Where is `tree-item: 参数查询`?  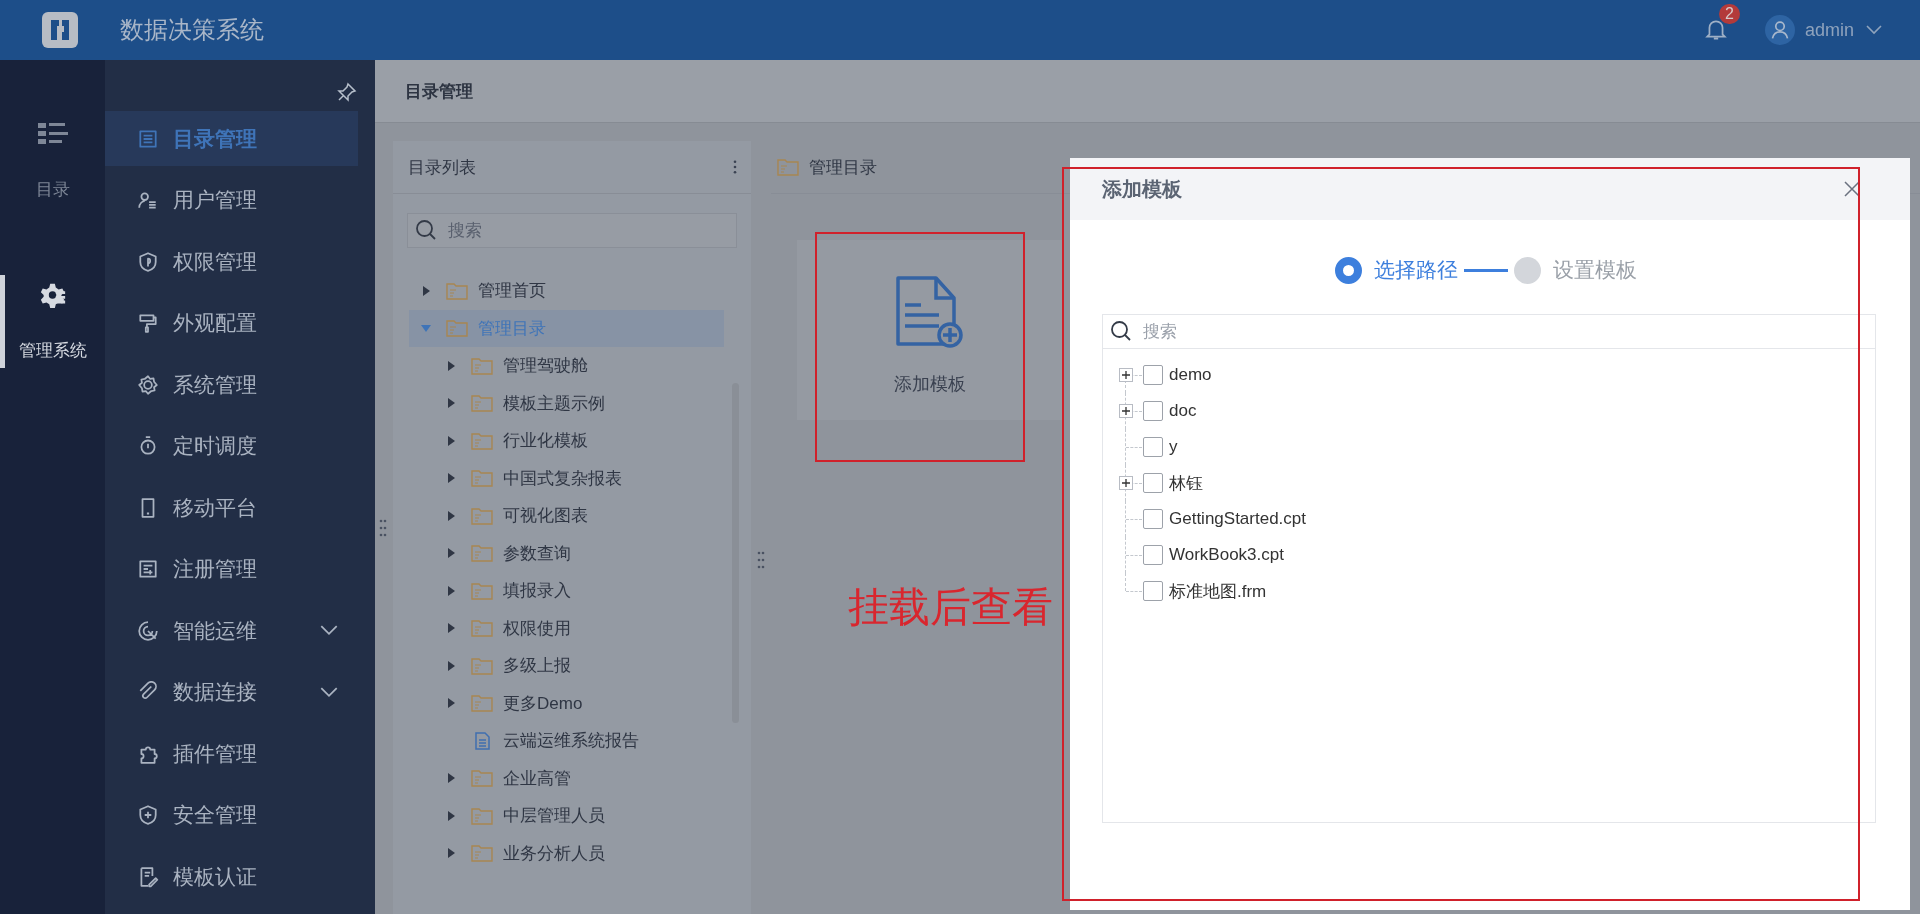
tree-item: 参数查询 is located at coordinates (566, 553).